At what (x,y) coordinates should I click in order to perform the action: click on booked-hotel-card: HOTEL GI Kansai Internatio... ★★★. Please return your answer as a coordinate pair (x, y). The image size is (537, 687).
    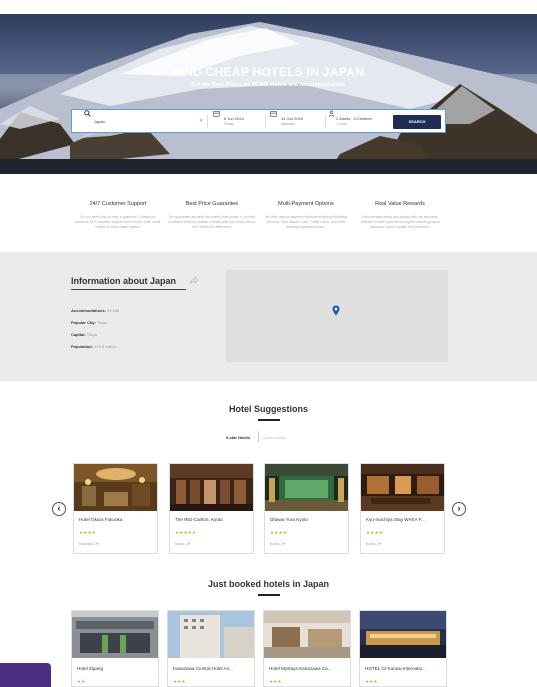
    Looking at the image, I should click on (403, 648).